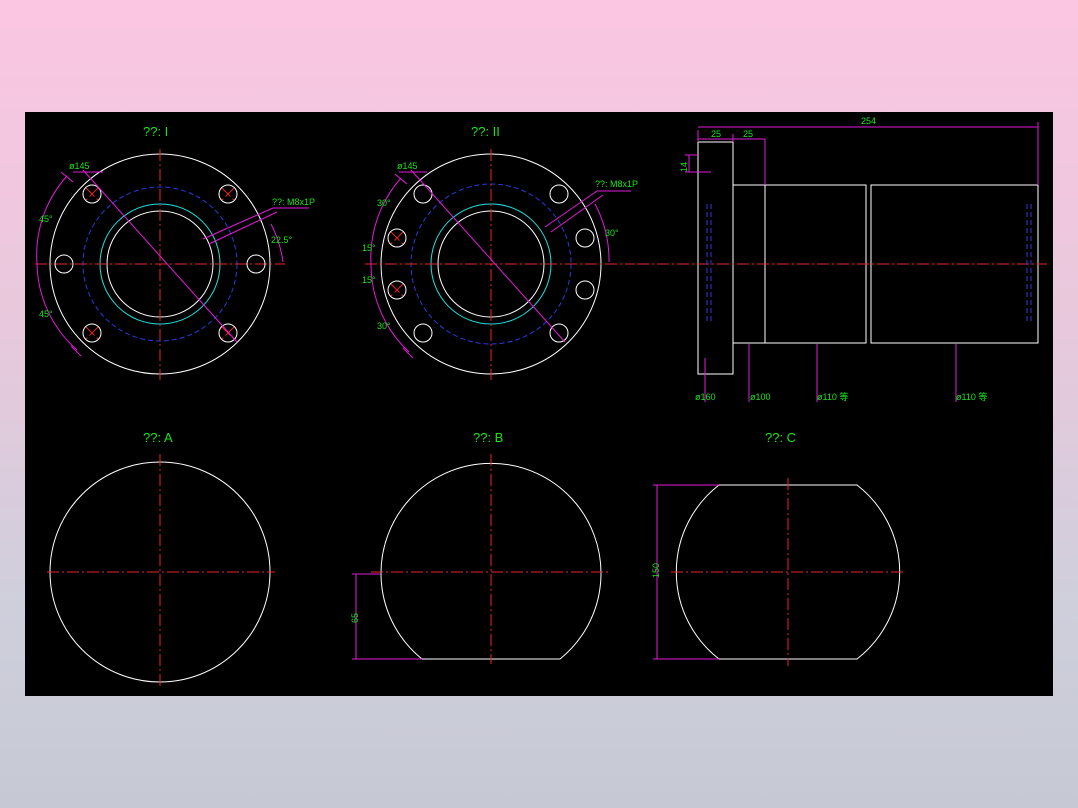 The image size is (1078, 808). I want to click on view-2-thread: ??: M8x1P, so click(616, 184).